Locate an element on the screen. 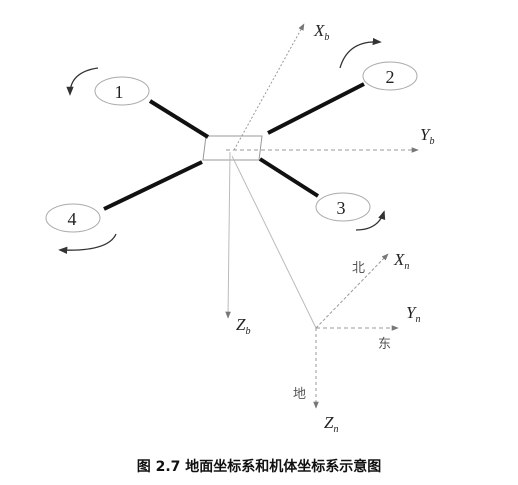  body-x-axis-sub: b is located at coordinates (326, 37).